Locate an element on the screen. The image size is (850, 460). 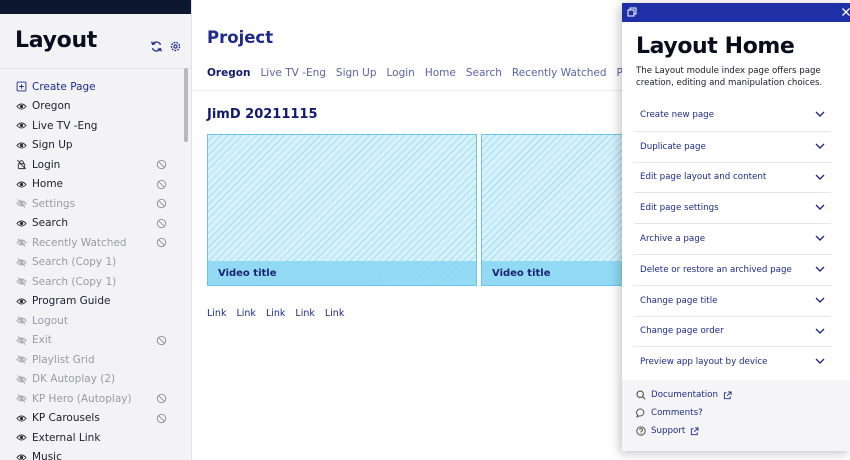
sidebar-item-label: KP Hero (Autoplay) is located at coordinates (82, 398).